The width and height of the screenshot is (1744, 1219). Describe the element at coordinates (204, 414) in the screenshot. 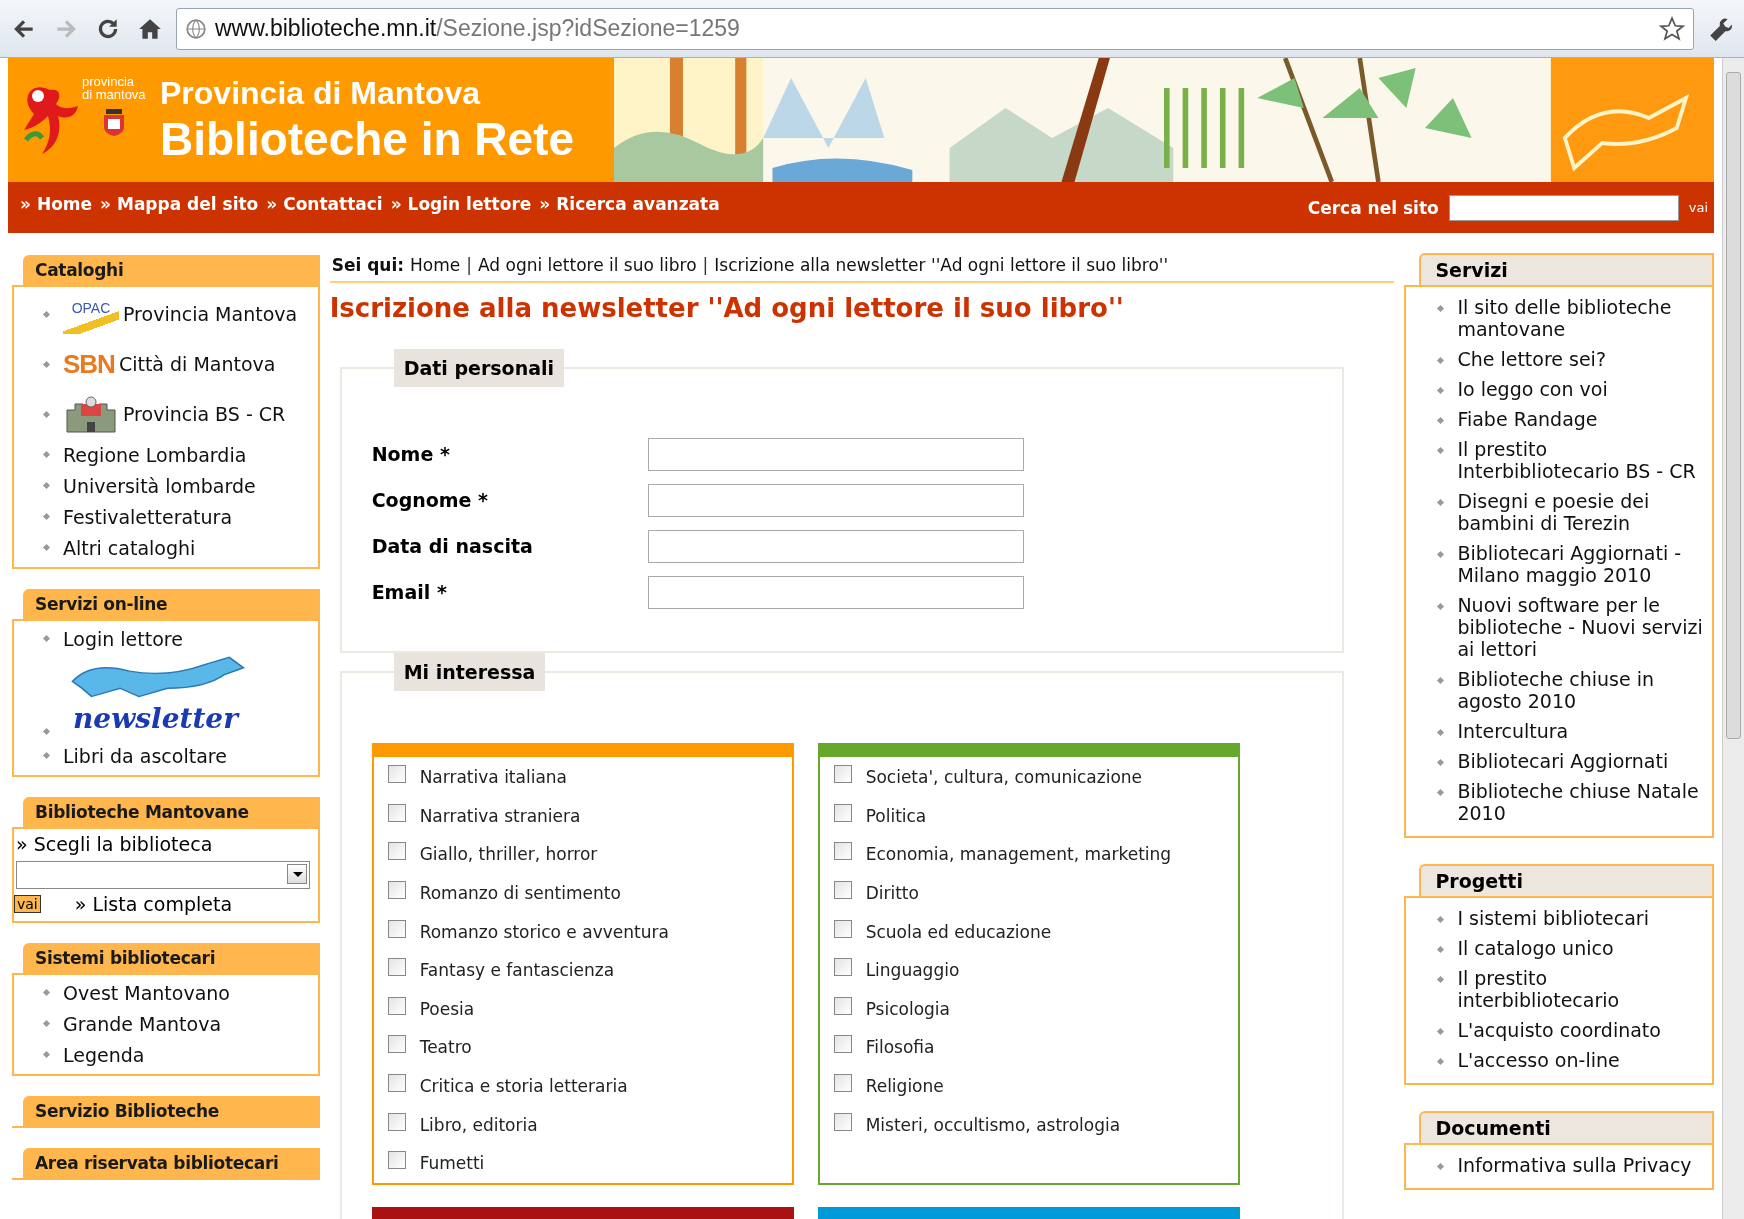

I see `sidebar-link: Provincia BS - CR` at that location.